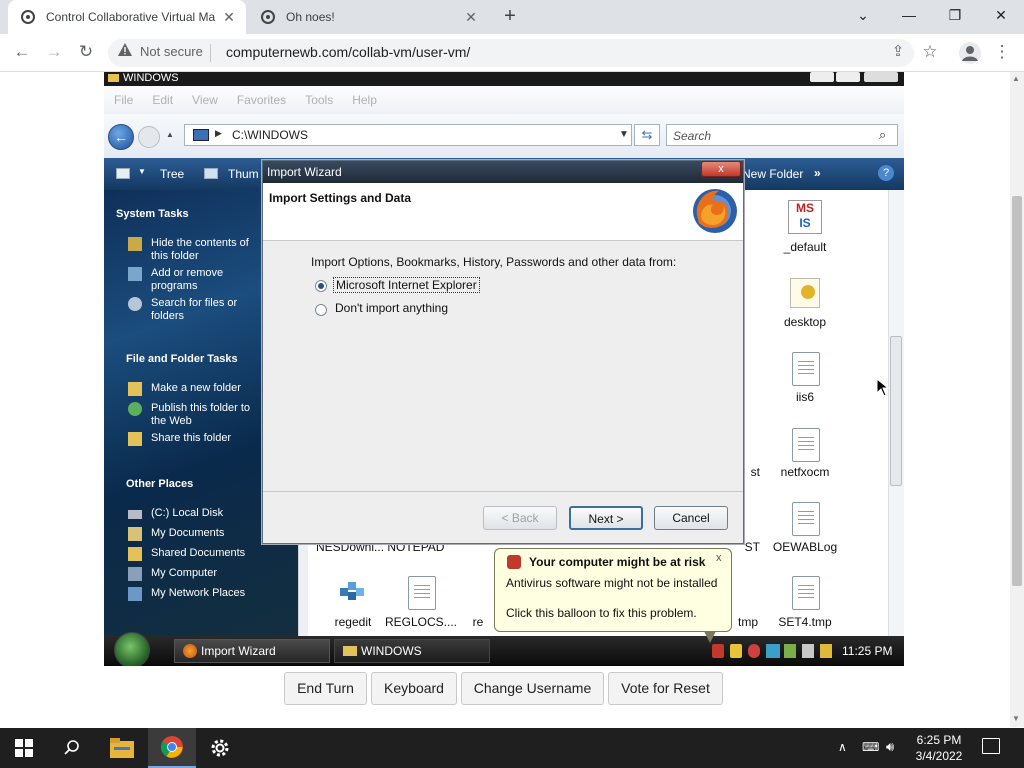 Image resolution: width=1024 pixels, height=768 pixels. What do you see at coordinates (930, 52) in the screenshot?
I see `star-icon: ☆` at bounding box center [930, 52].